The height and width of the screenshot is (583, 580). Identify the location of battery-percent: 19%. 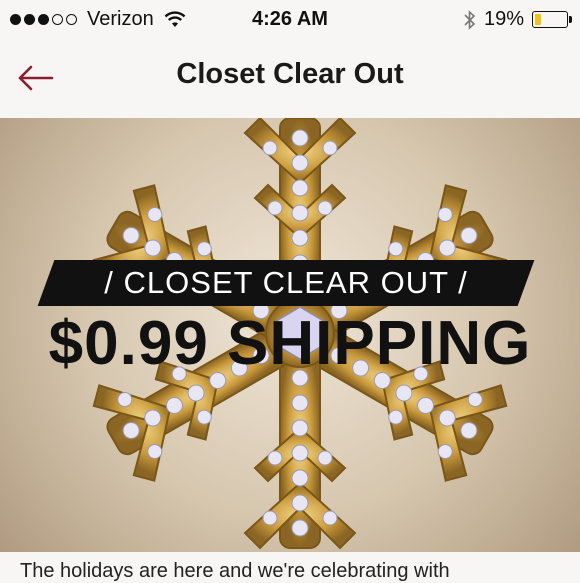
(503, 19).